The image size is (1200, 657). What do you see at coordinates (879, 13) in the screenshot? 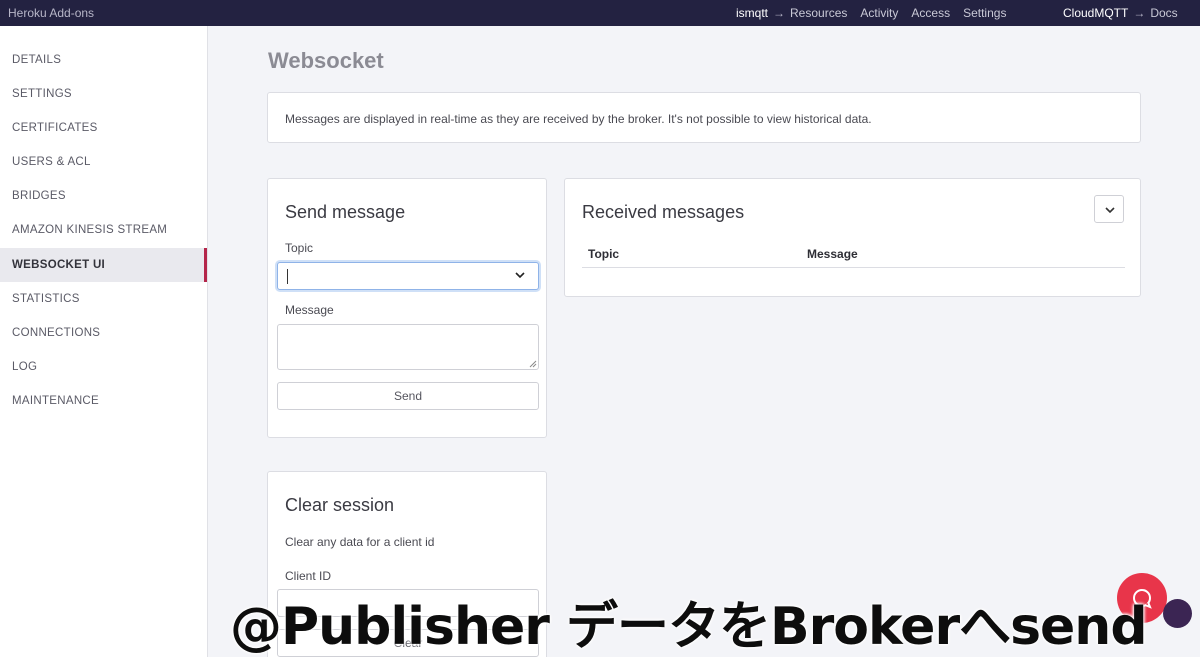
I see `nav-activity: Activity` at bounding box center [879, 13].